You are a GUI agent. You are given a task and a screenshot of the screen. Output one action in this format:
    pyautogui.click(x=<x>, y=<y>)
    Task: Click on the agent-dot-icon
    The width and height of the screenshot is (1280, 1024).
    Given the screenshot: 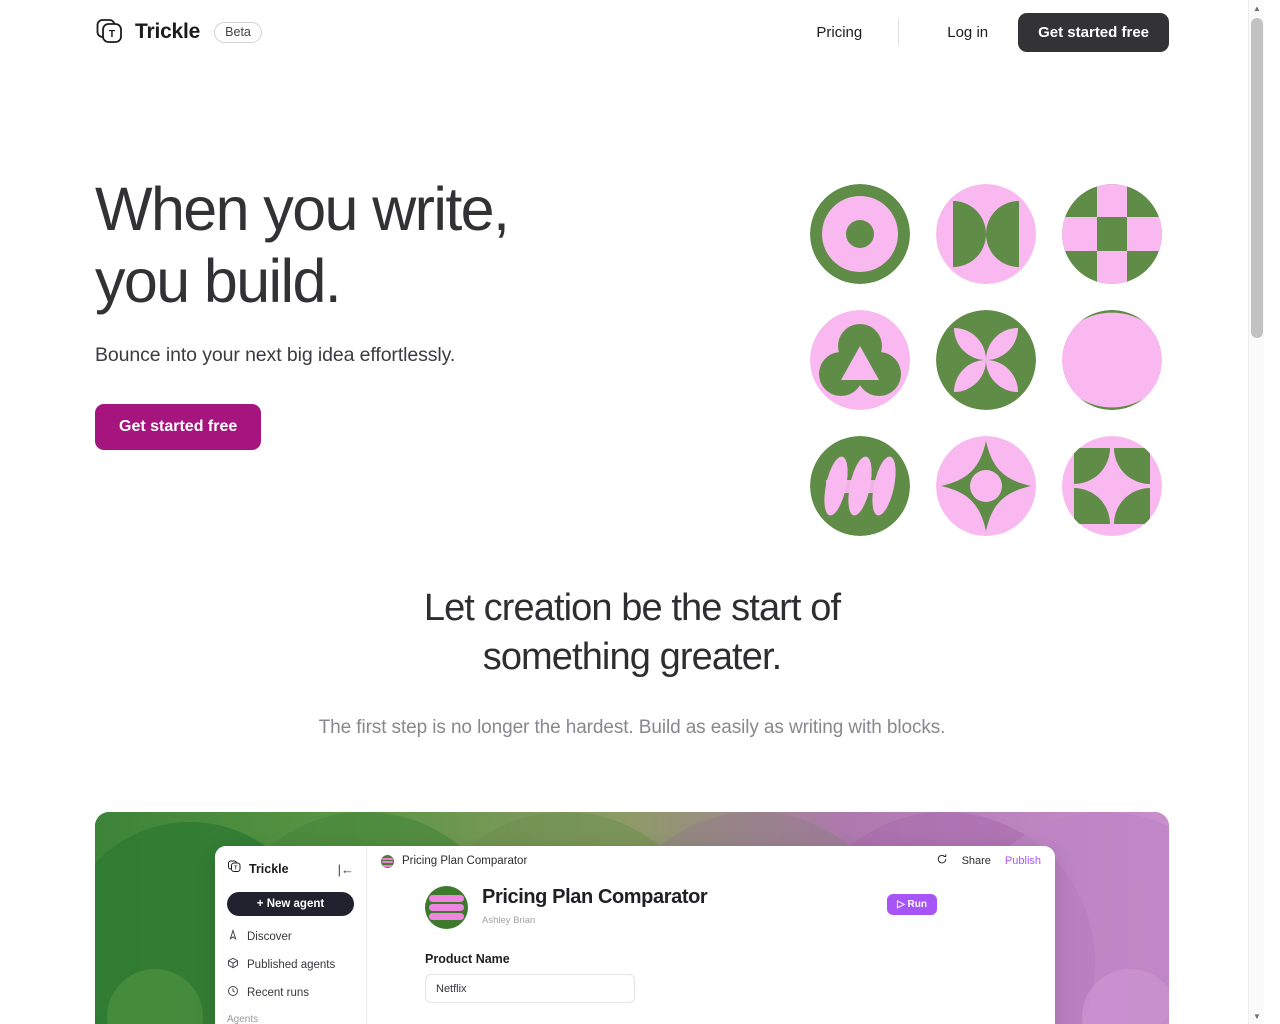 What is the action you would take?
    pyautogui.click(x=387, y=861)
    